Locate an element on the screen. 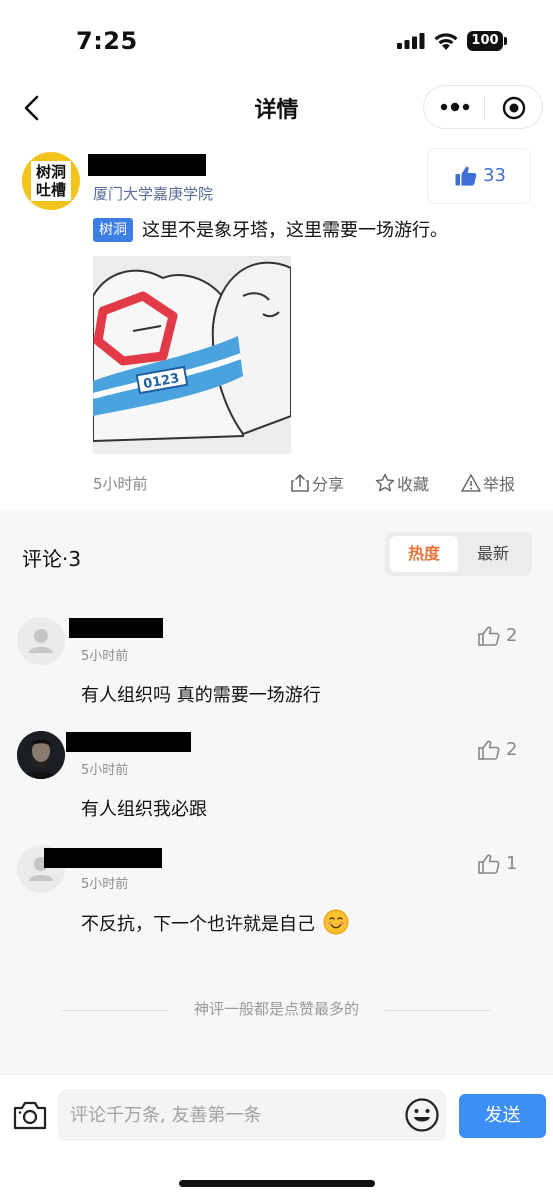 This screenshot has width=553, height=1200. default-avatar is located at coordinates (41, 641).